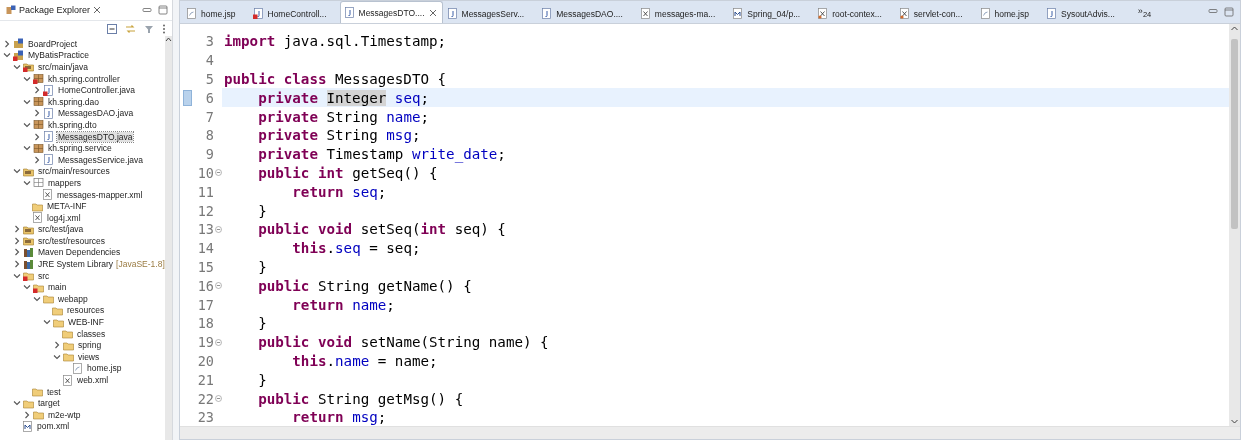  Describe the element at coordinates (53, 426) in the screenshot. I see `tree-item: pom.xml` at that location.